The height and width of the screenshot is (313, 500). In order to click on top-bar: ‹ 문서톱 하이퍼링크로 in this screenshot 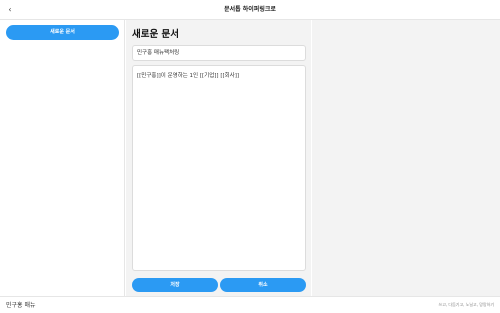, I will do `click(250, 10)`.